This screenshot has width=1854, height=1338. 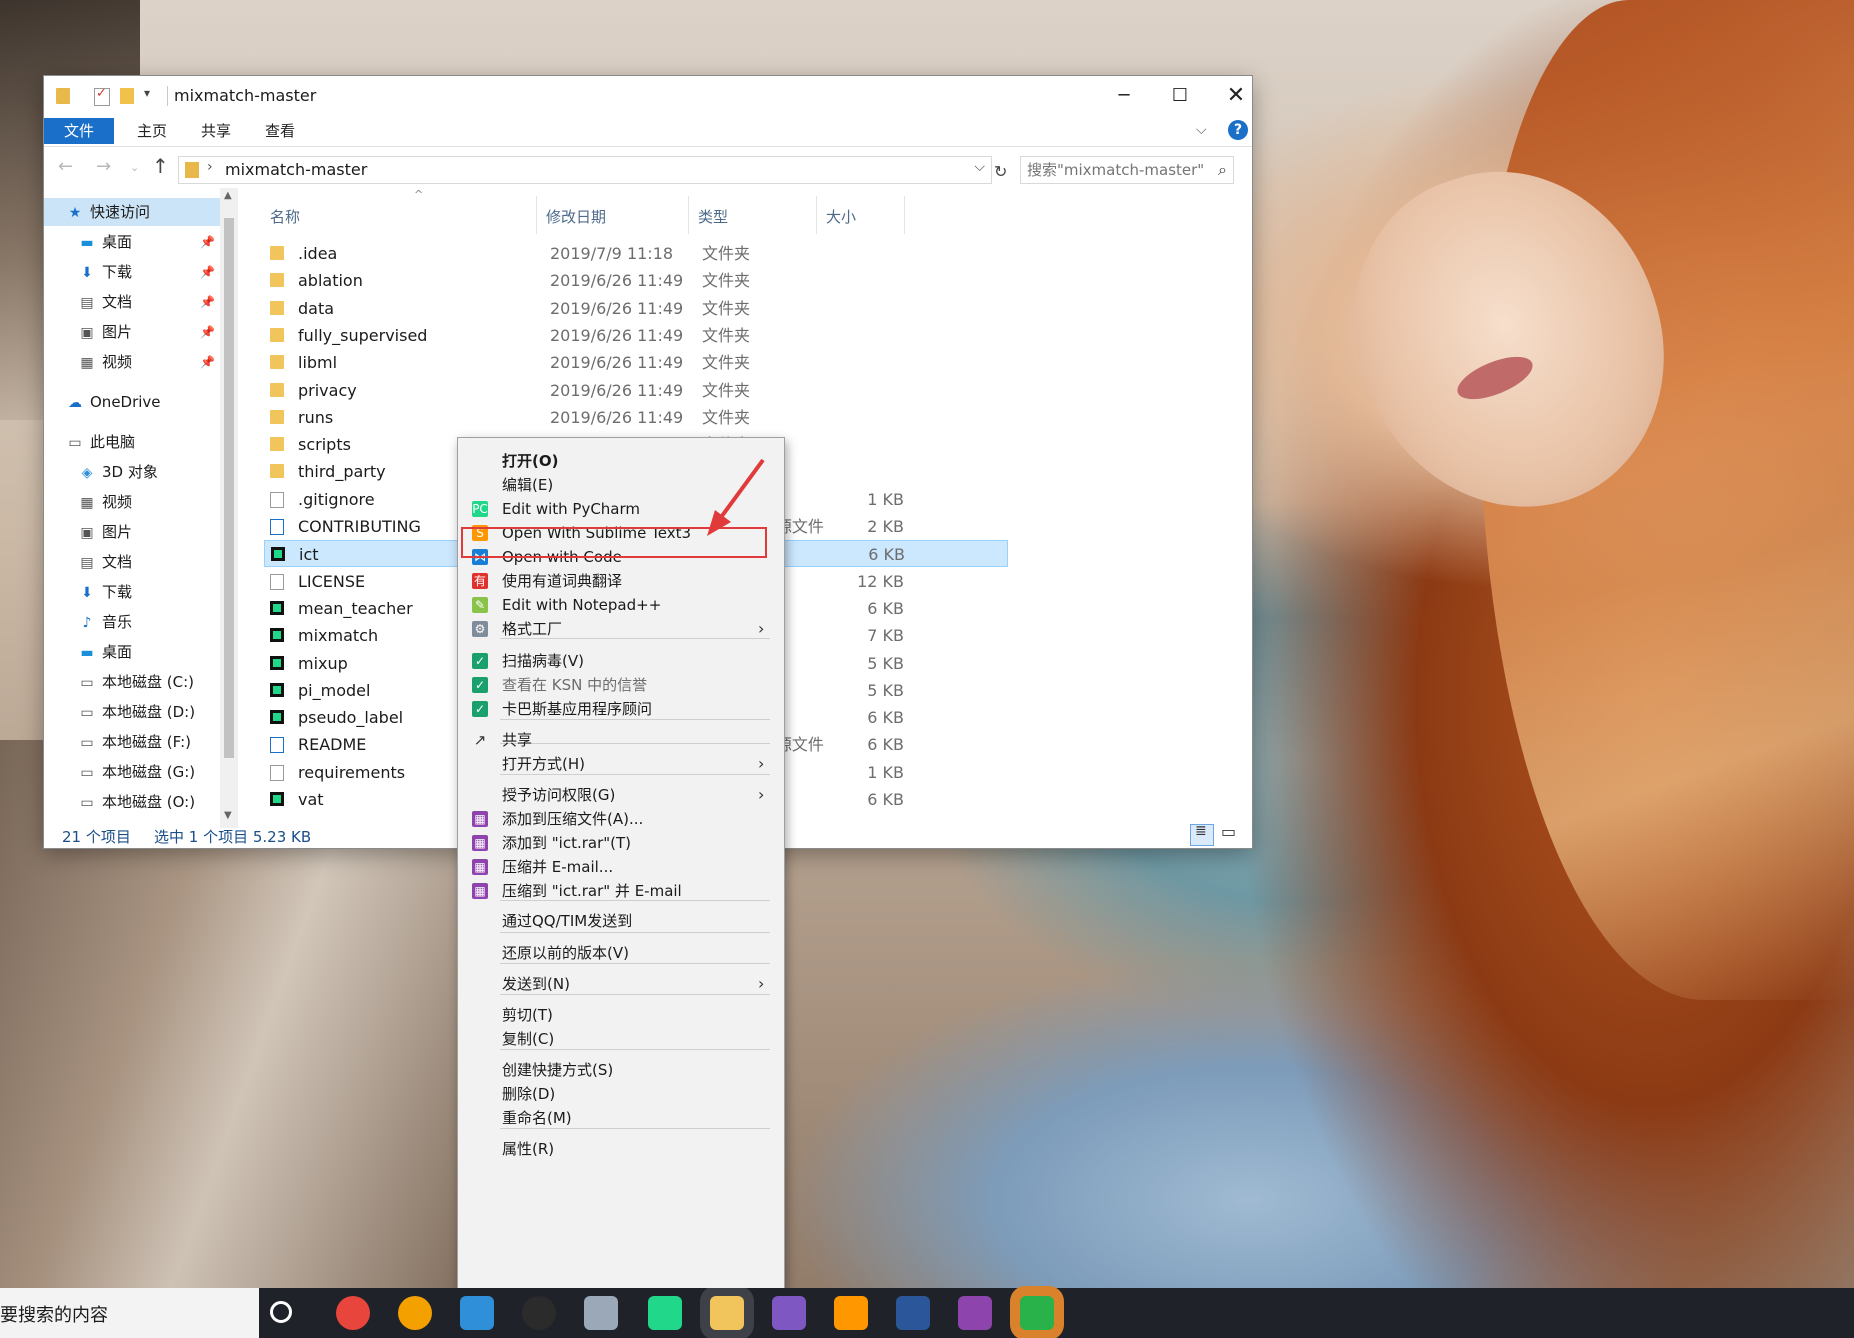 What do you see at coordinates (636, 390) in the screenshot?
I see `file-row: privacy 2019/6/26 11:49 文件夹` at bounding box center [636, 390].